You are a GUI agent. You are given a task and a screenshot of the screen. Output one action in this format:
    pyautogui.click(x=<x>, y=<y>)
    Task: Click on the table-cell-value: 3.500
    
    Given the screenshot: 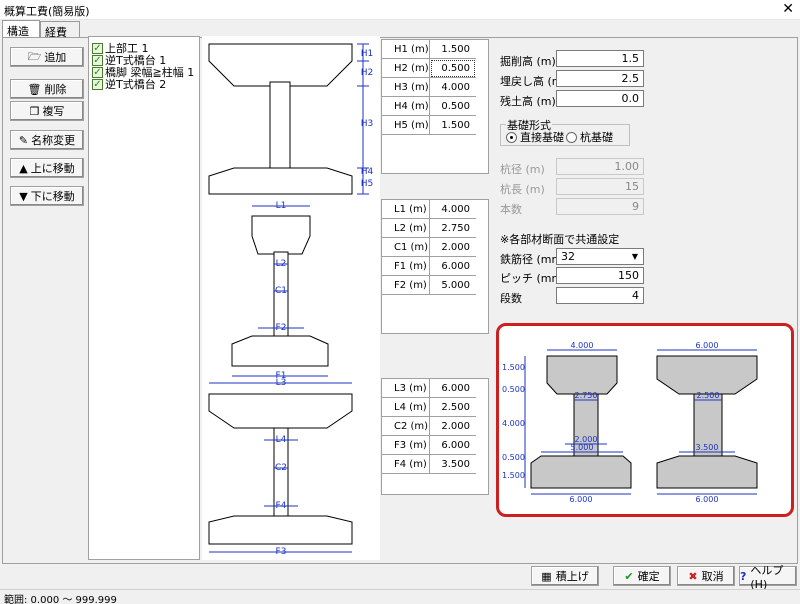 What is the action you would take?
    pyautogui.click(x=453, y=464)
    